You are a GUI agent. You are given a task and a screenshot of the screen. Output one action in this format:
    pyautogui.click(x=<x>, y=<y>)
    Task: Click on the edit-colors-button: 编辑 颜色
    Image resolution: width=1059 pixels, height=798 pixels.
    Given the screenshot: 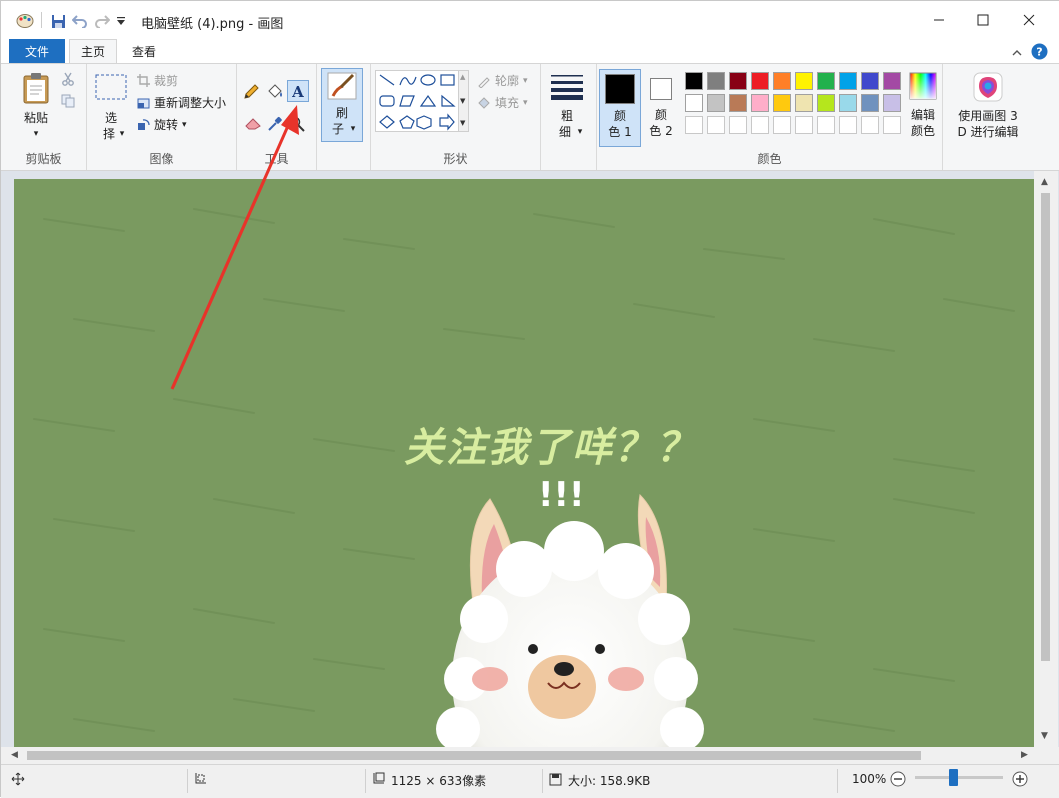 What is the action you would take?
    pyautogui.click(x=923, y=108)
    